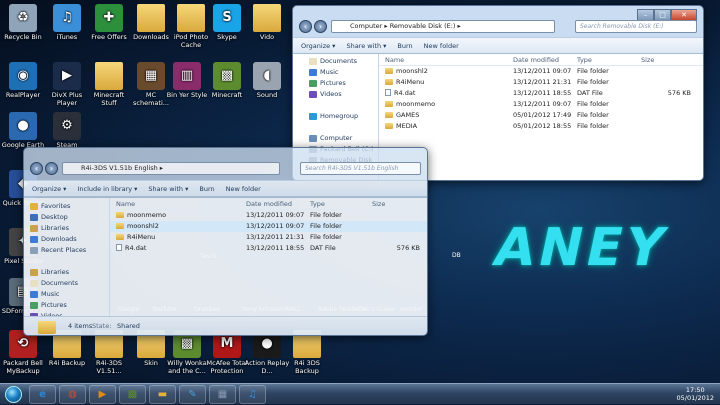  I want to click on desktop-icon-label: Free Offers, so click(109, 37).